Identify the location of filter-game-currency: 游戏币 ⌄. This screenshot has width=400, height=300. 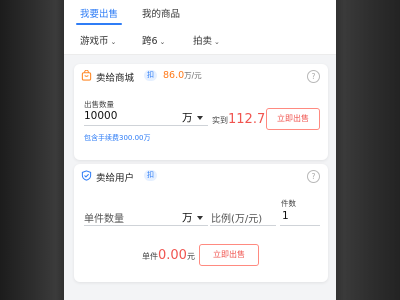
(98, 40).